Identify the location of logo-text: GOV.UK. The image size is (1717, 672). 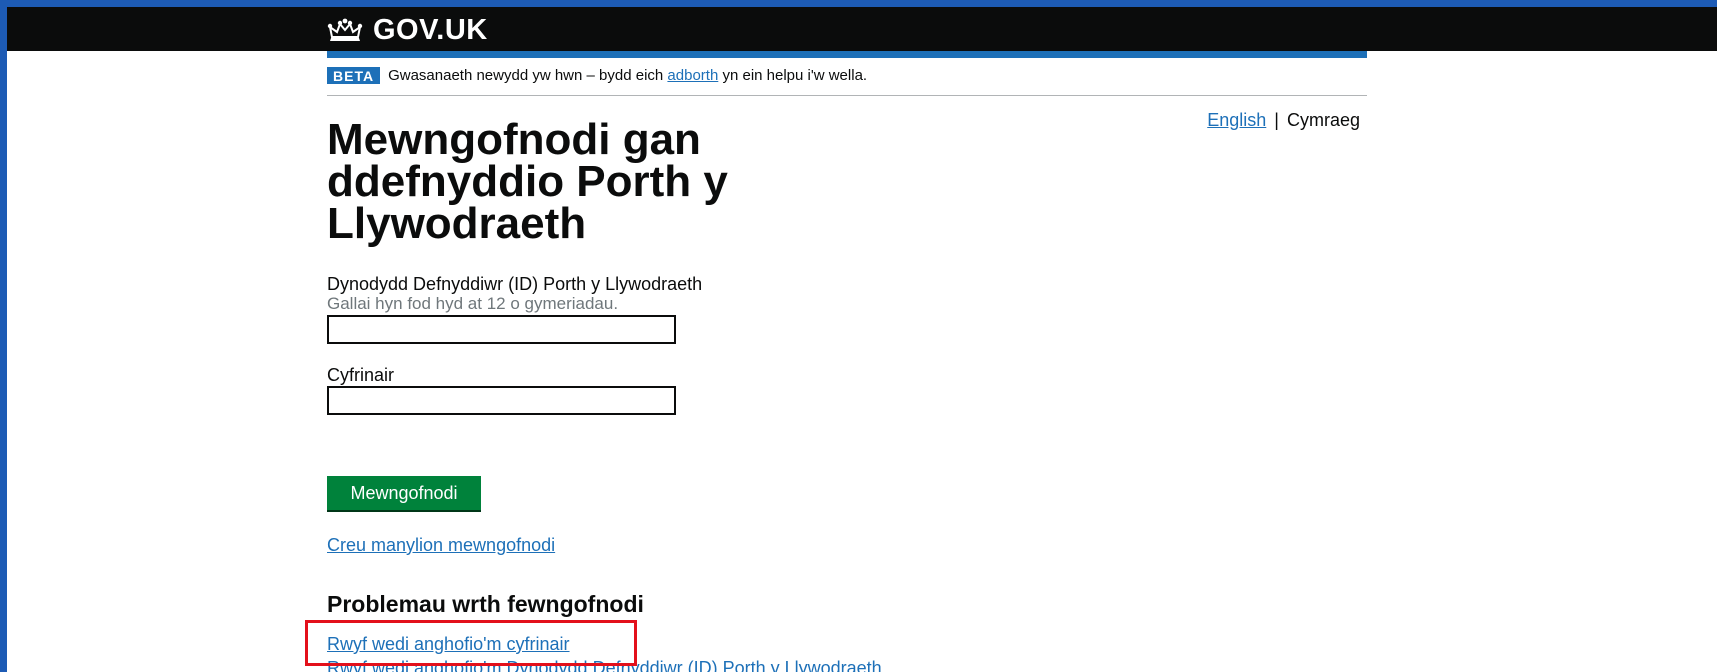
(430, 29).